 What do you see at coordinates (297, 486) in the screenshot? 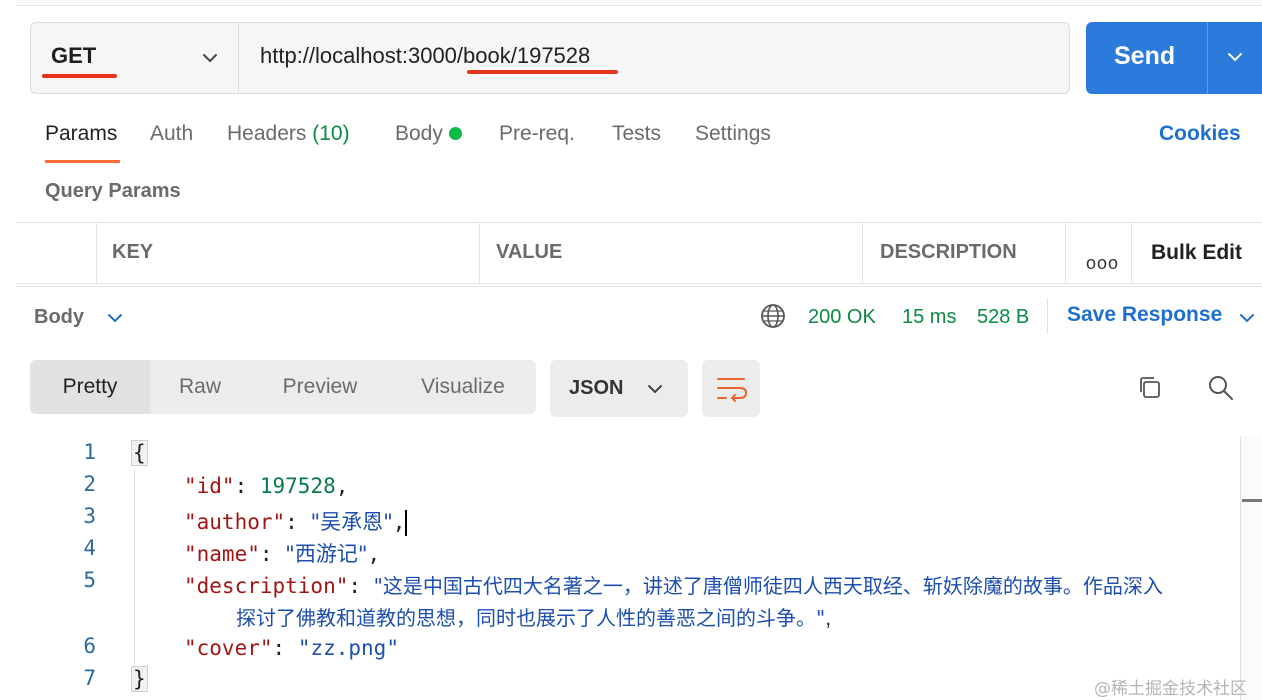
I see `json-value-id: 197528` at bounding box center [297, 486].